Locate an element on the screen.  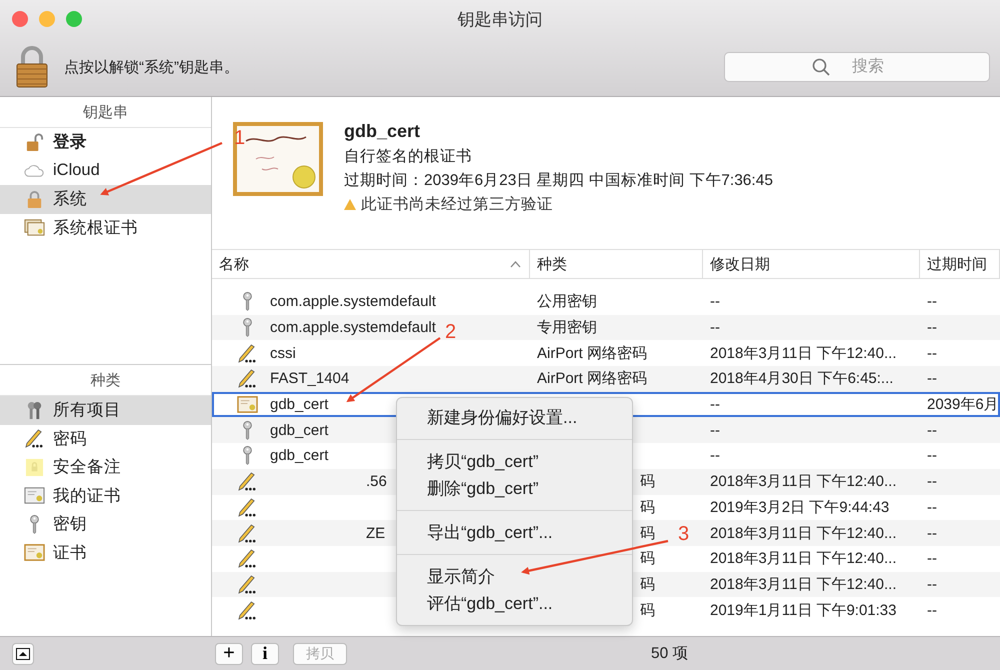
table-cell: 公用密钥 is located at coordinates (567, 302).